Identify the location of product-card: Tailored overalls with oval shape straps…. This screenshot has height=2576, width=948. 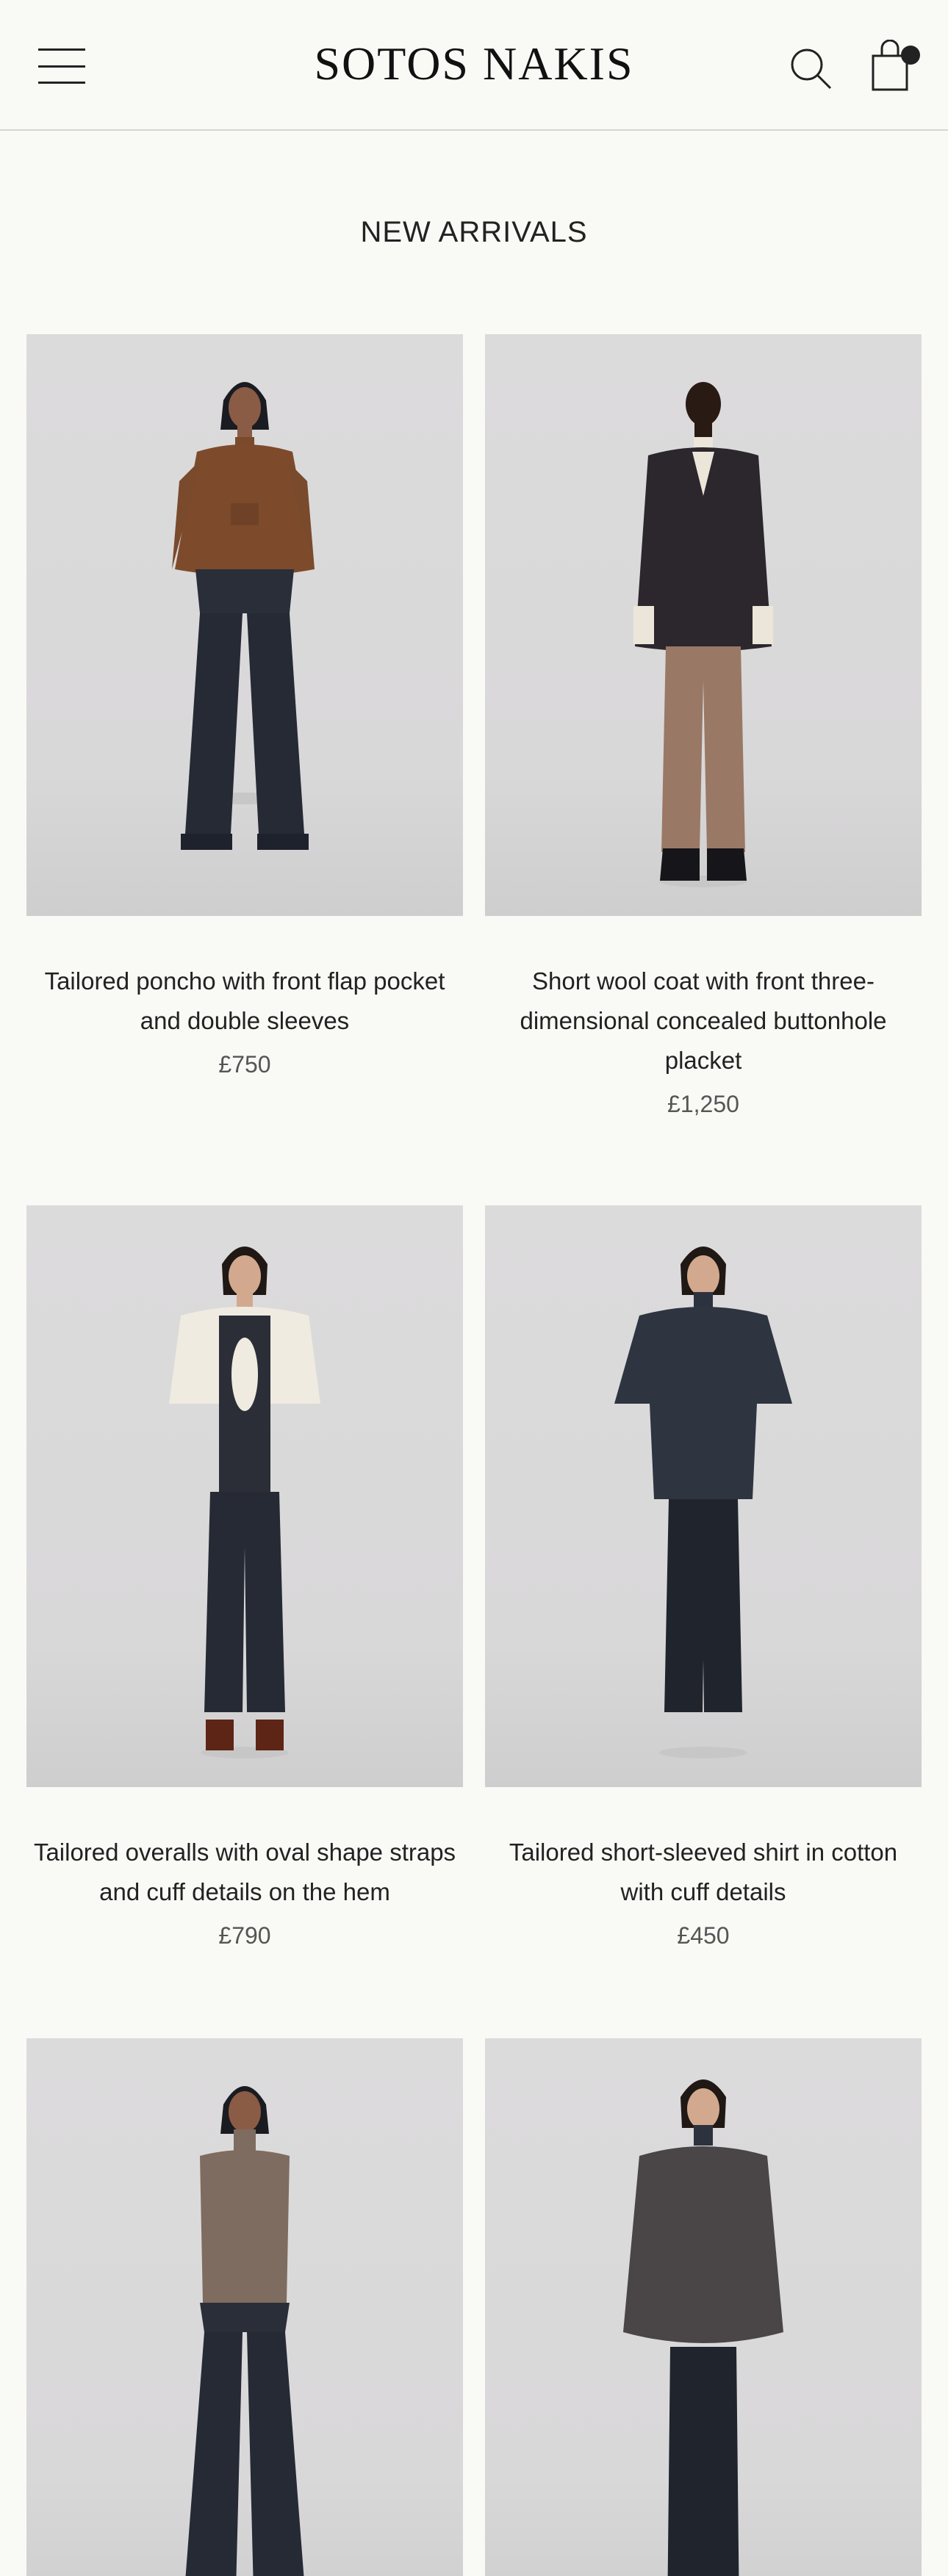
(244, 1577).